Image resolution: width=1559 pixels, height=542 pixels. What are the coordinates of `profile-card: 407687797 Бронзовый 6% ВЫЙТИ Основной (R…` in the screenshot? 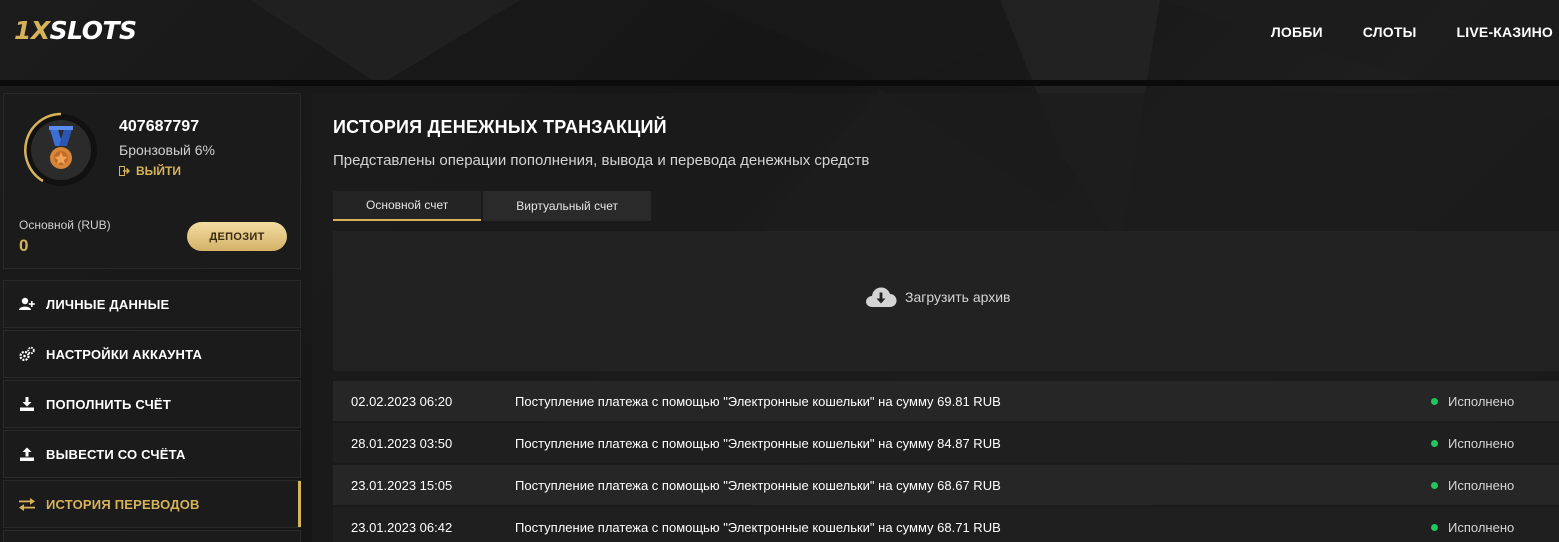 It's located at (152, 181).